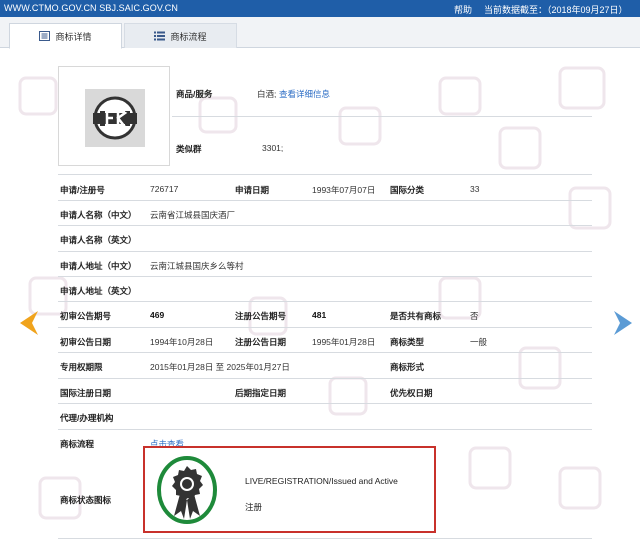  I want to click on list-icon, so click(160, 36).